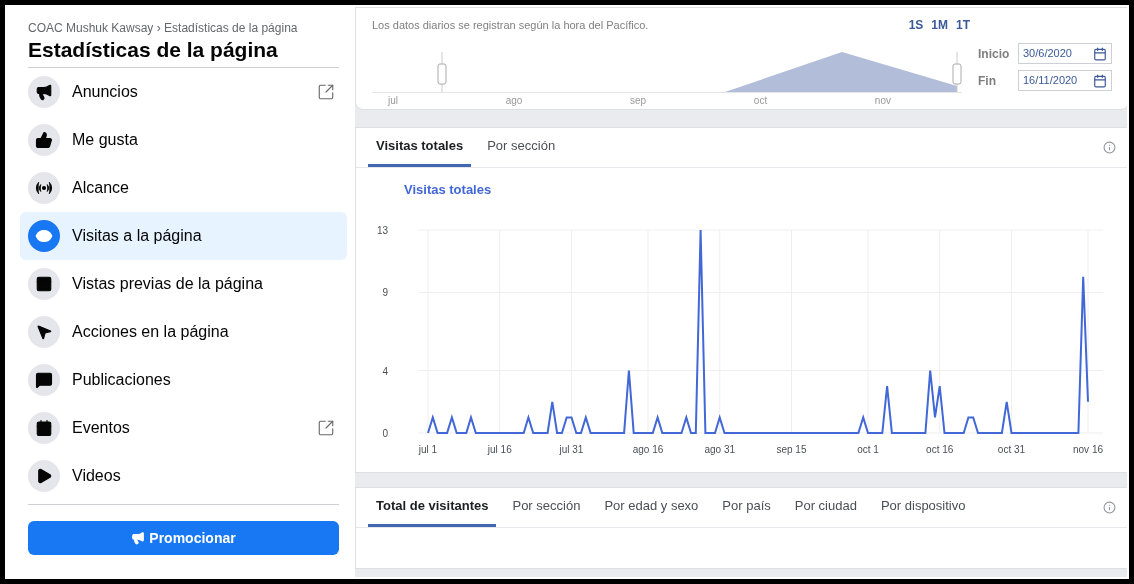  Describe the element at coordinates (168, 284) in the screenshot. I see `nav-label: Vistas previas de la página` at that location.